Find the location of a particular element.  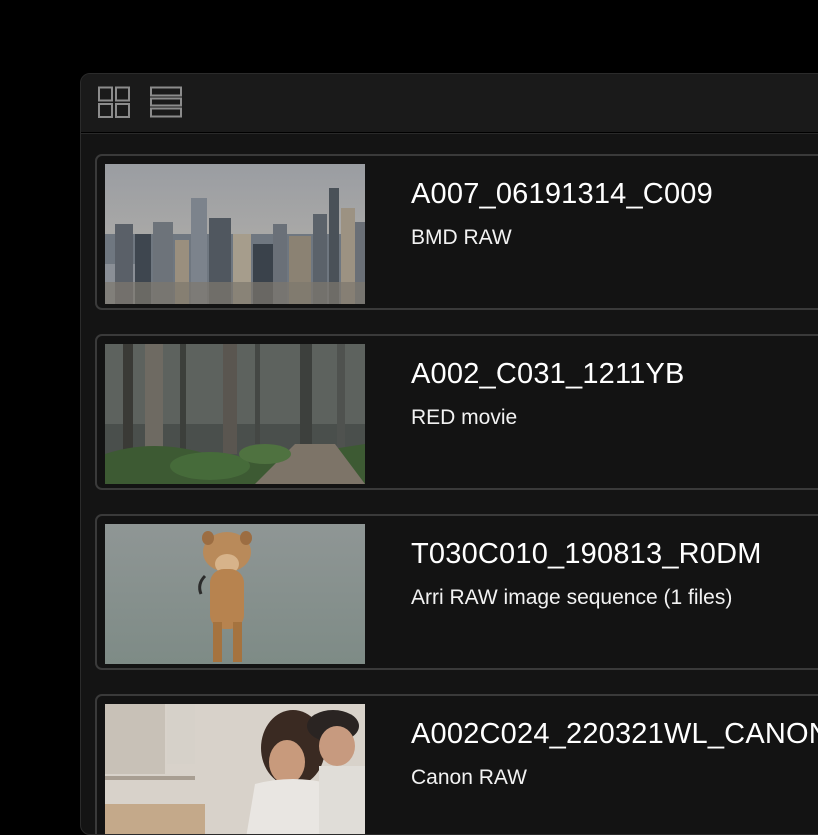

clip-thumbnail-city is located at coordinates (235, 234).